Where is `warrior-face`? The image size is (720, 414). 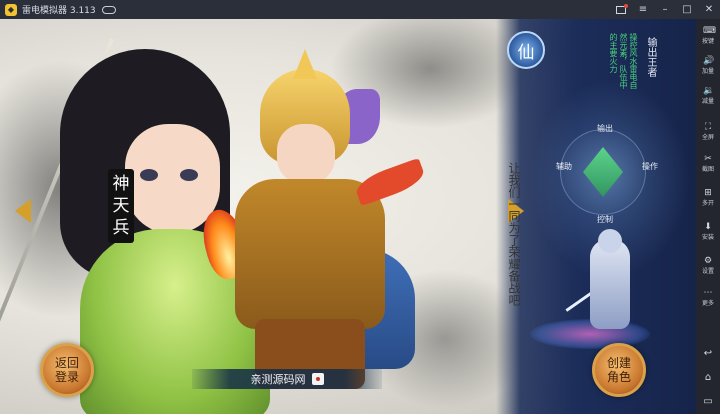
warrior-face is located at coordinates (306, 154).